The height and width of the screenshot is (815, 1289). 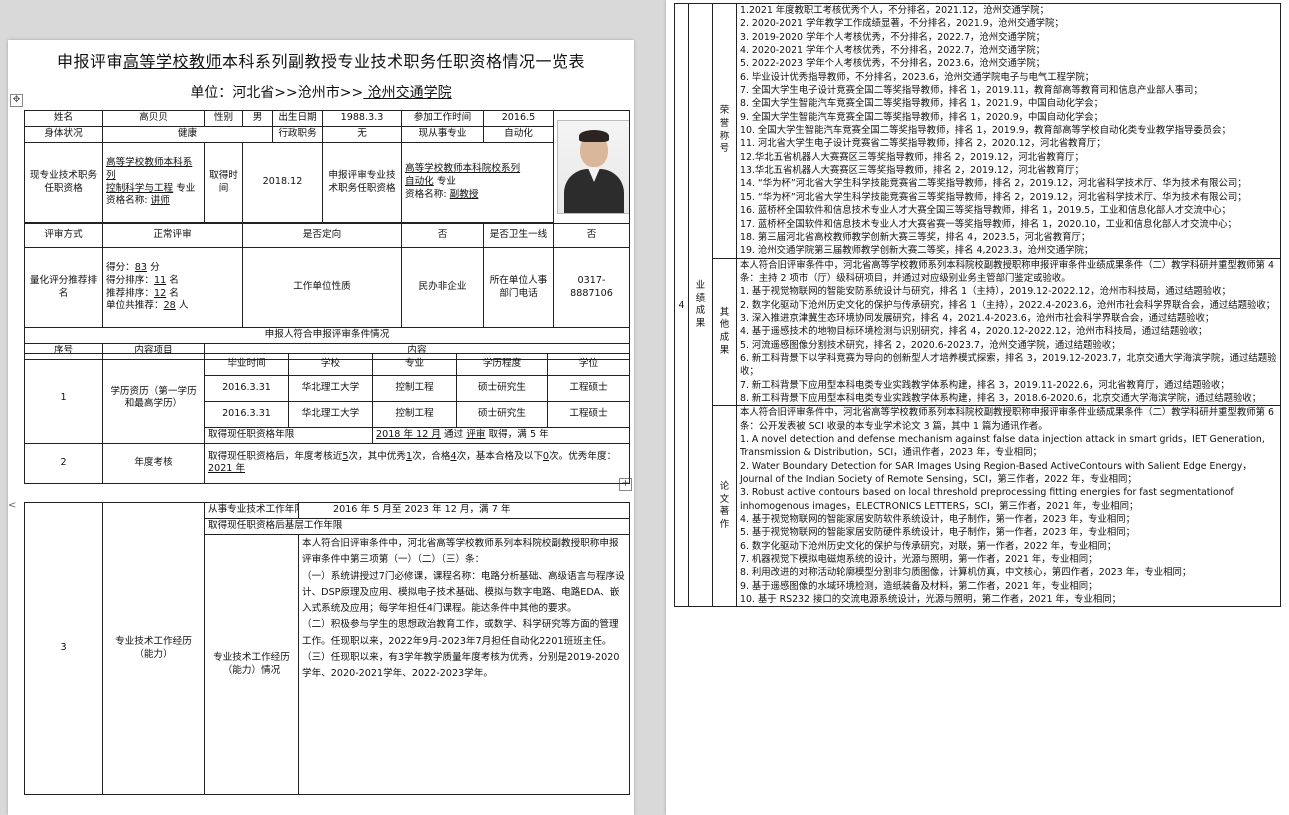 I want to click on table-move-handle-icon: ✥, so click(x=16, y=100).